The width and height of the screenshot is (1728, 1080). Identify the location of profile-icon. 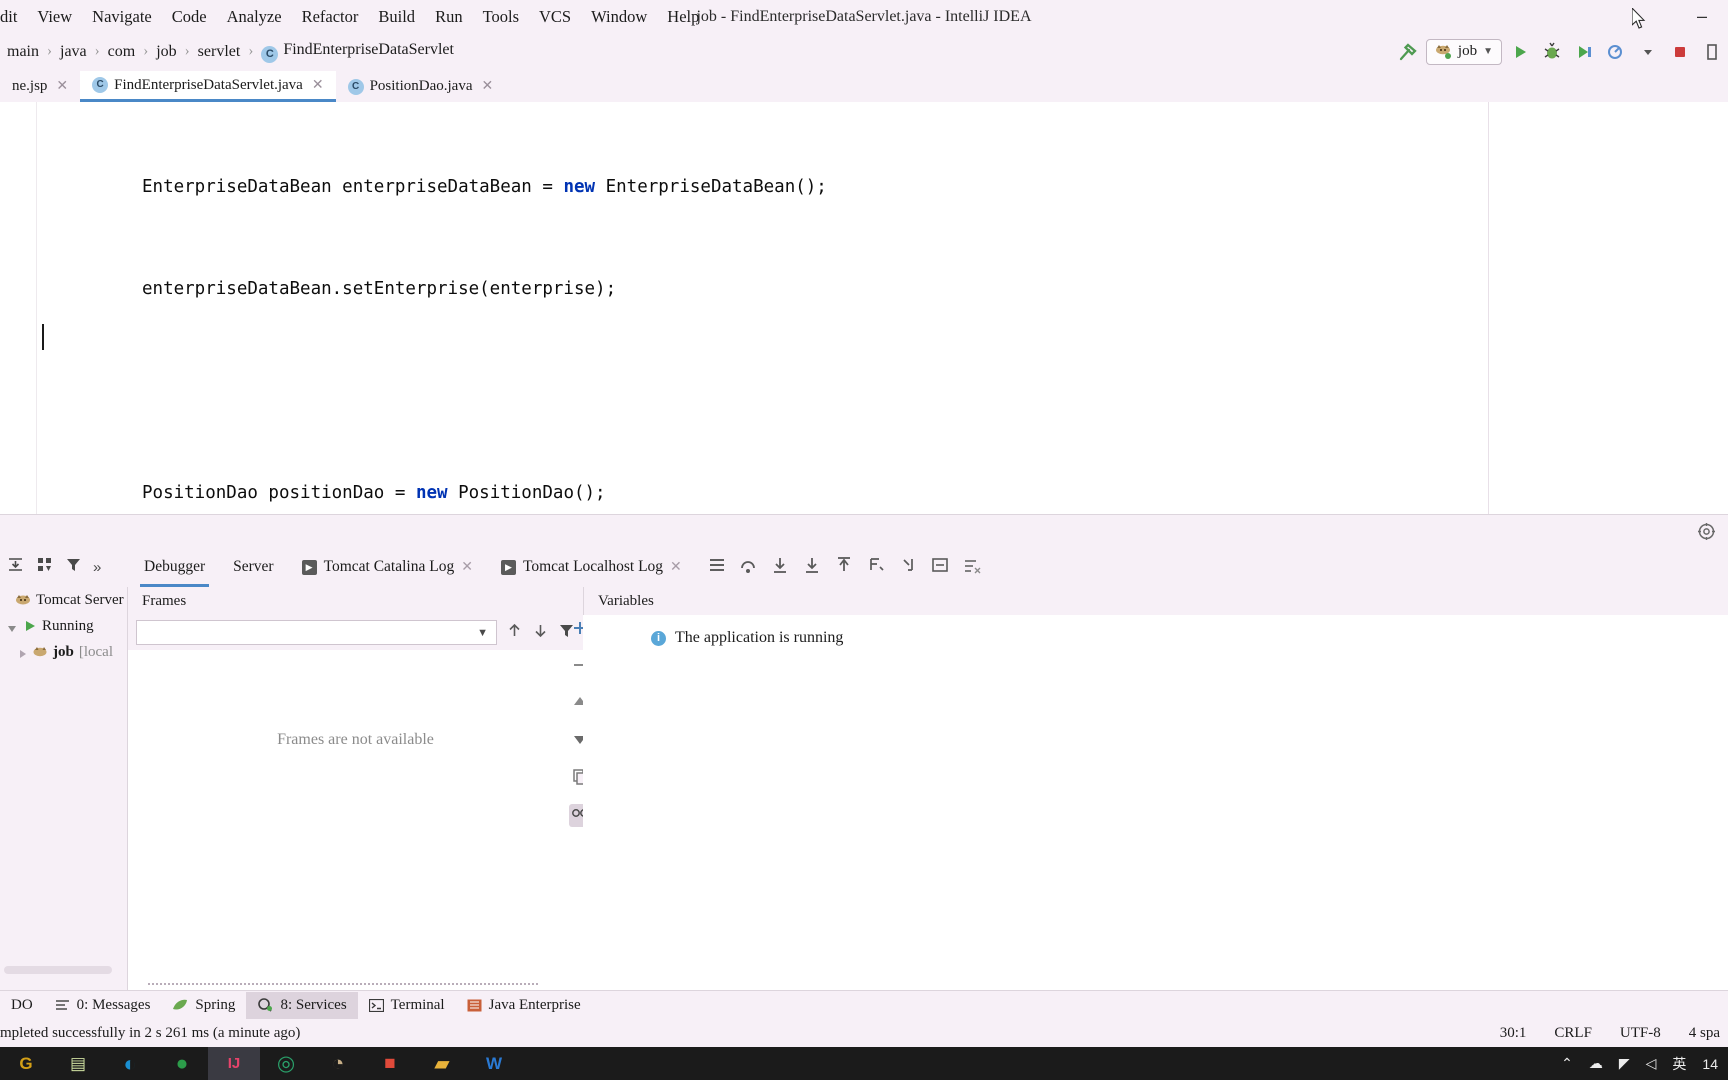
(1616, 52).